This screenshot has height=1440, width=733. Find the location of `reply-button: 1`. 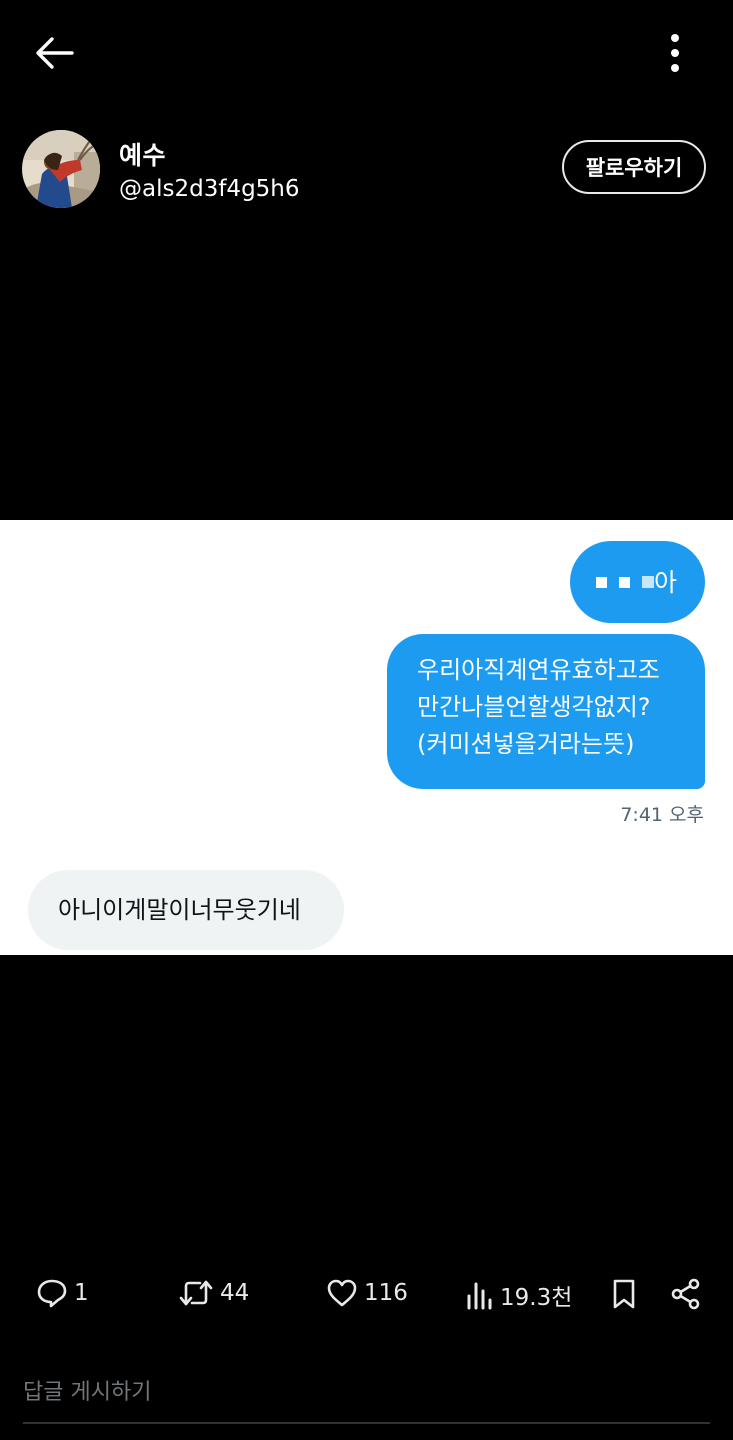

reply-button: 1 is located at coordinates (62, 1293).